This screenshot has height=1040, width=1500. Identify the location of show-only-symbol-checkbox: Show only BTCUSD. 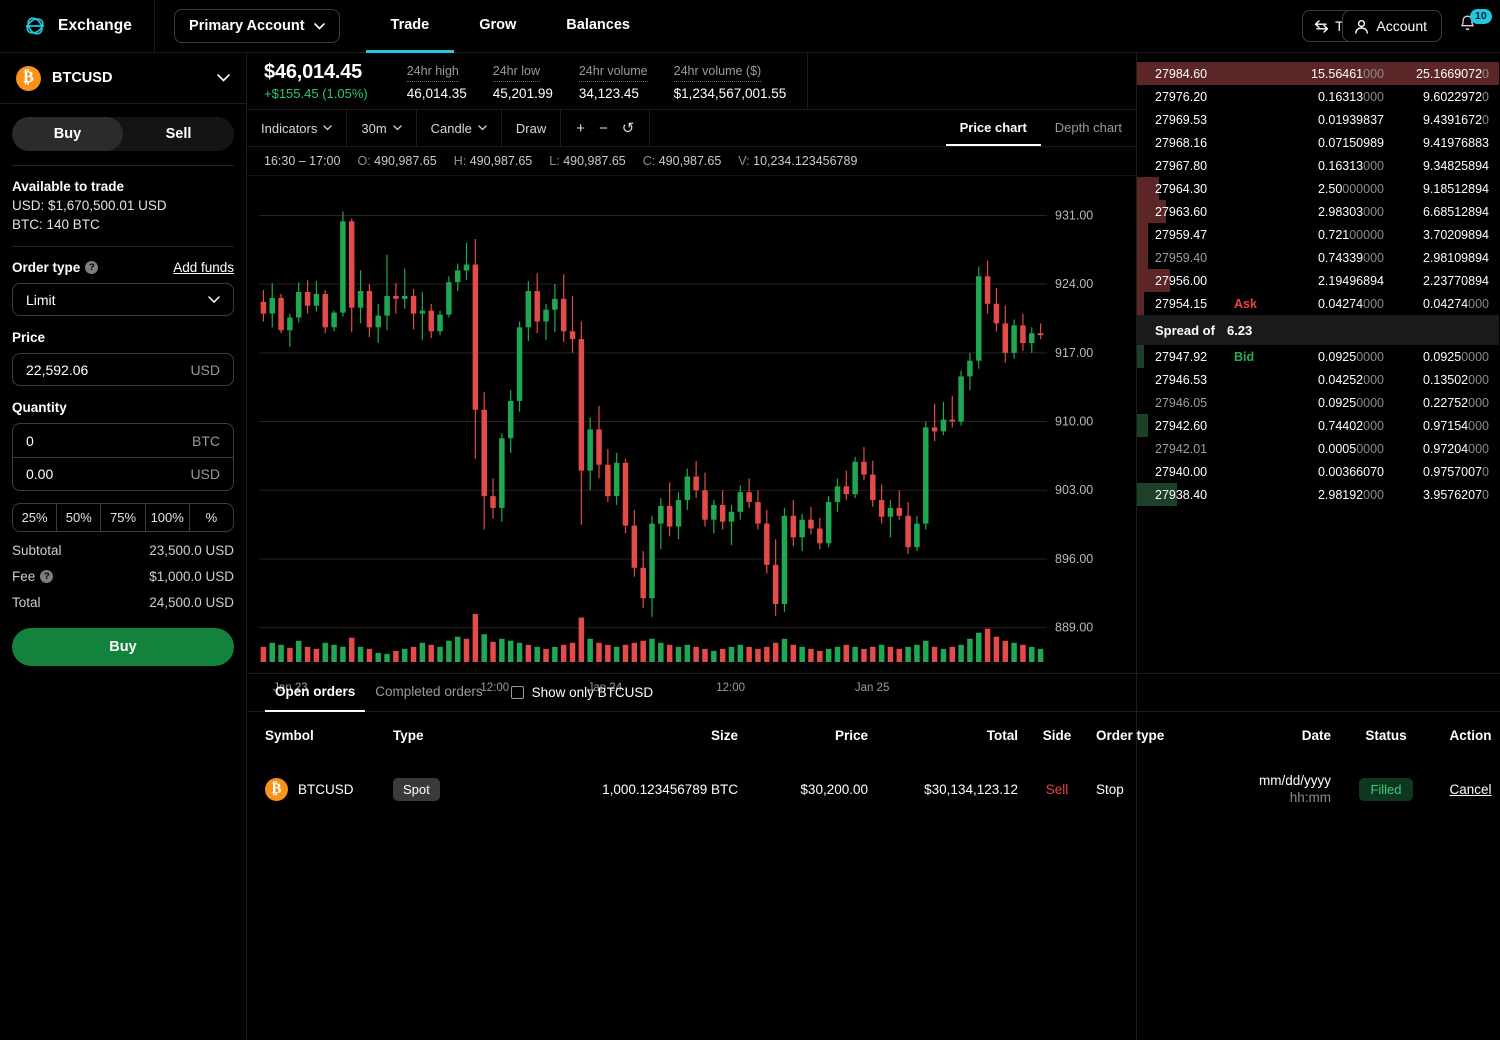
(581, 692).